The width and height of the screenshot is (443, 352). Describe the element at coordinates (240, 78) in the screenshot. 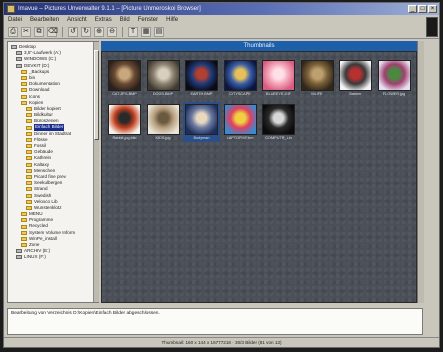

I see `thumbnail: CITYSCAPE` at that location.